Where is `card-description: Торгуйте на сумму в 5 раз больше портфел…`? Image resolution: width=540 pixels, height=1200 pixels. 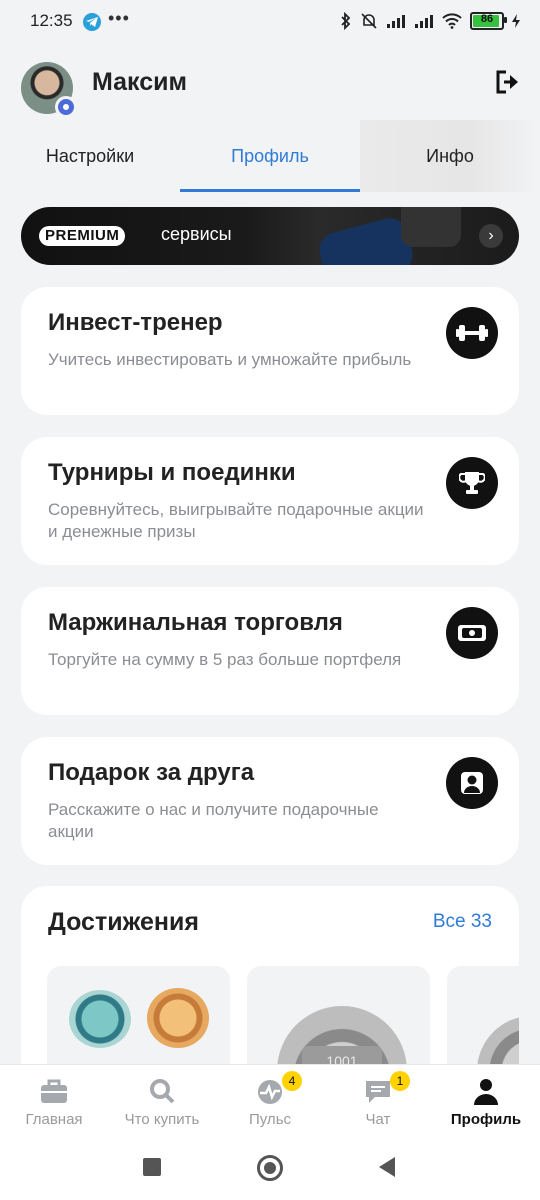 card-description: Торгуйте на сумму в 5 раз больше портфел… is located at coordinates (225, 659).